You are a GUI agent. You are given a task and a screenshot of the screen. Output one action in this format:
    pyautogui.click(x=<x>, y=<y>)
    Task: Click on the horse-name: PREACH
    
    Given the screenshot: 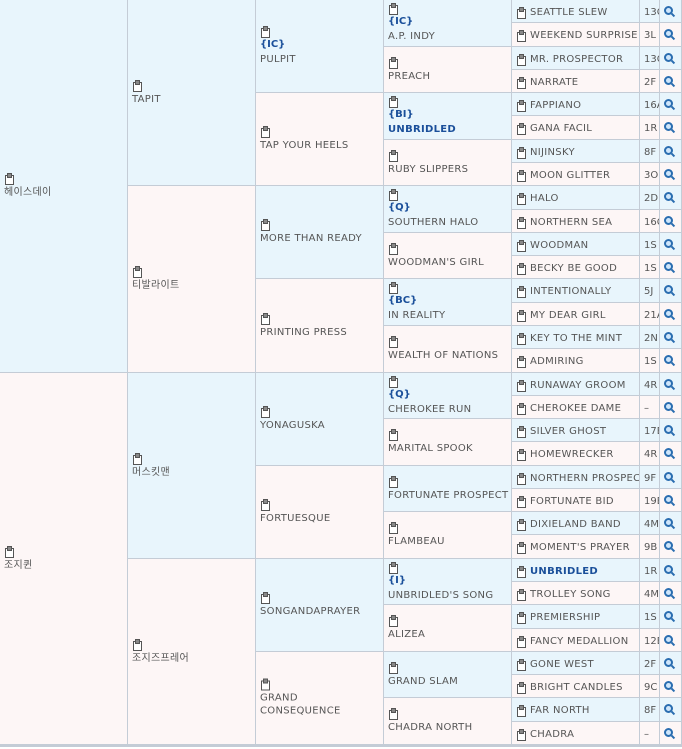 What is the action you would take?
    pyautogui.click(x=448, y=76)
    